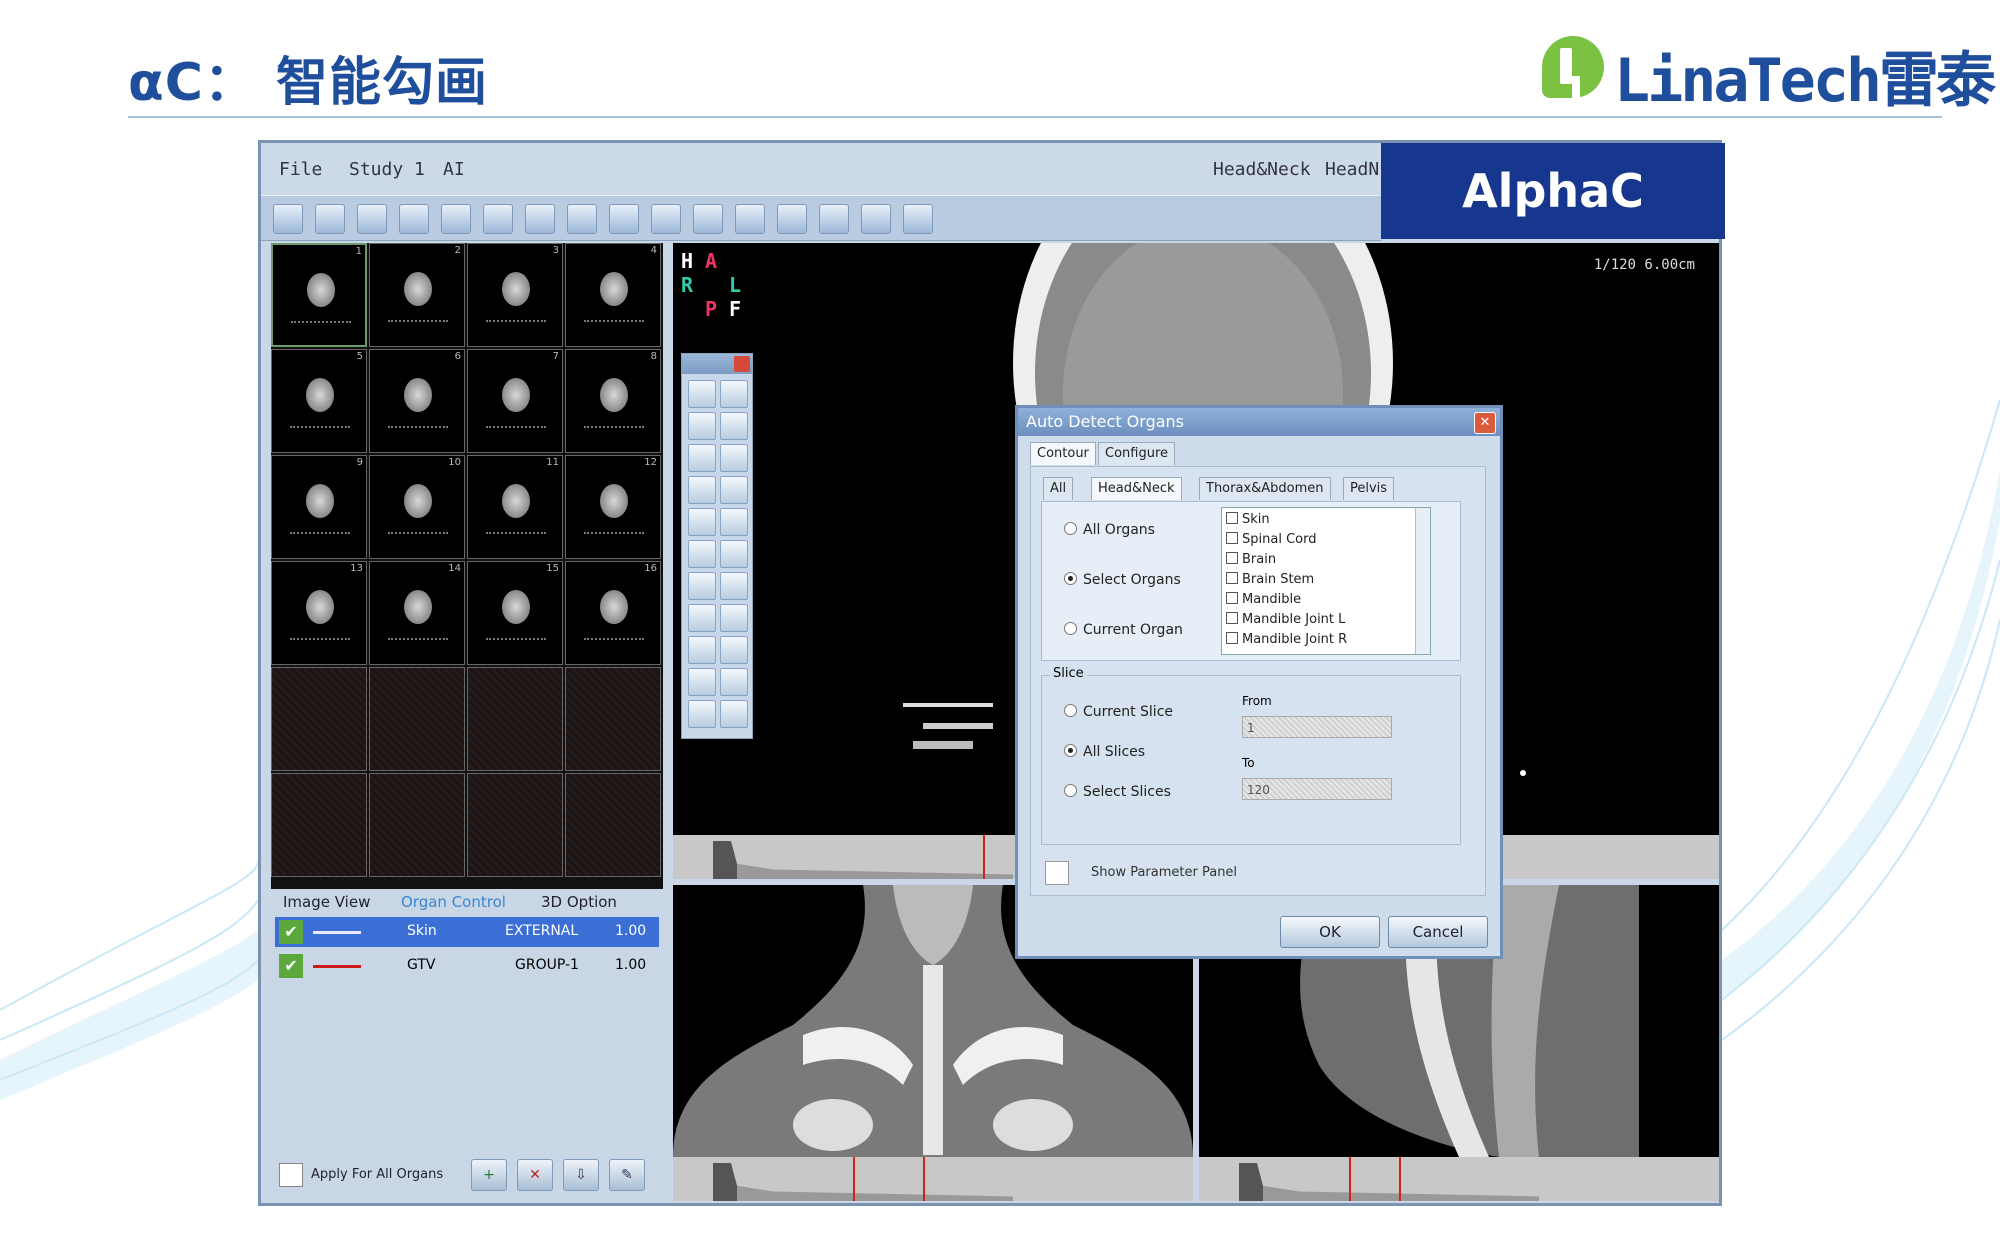 Image resolution: width=2000 pixels, height=1250 pixels. Describe the element at coordinates (387, 169) in the screenshot. I see `menu-study: Study 1` at that location.